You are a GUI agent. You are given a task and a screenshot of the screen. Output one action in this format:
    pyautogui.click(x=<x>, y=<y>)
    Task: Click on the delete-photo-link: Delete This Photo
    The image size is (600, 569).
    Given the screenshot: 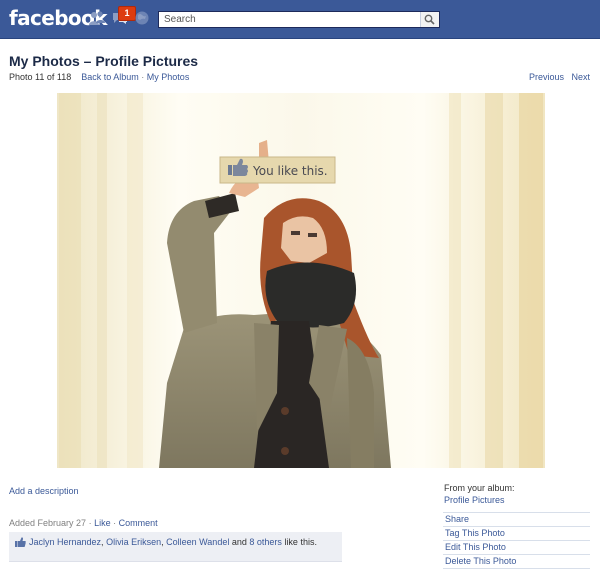 What is the action you would take?
    pyautogui.click(x=516, y=562)
    